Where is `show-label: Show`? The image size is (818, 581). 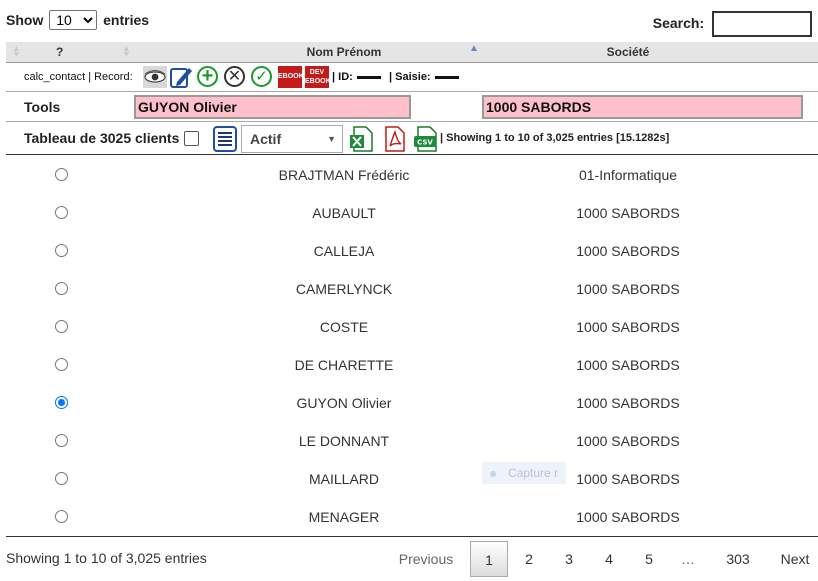 show-label: Show is located at coordinates (25, 20).